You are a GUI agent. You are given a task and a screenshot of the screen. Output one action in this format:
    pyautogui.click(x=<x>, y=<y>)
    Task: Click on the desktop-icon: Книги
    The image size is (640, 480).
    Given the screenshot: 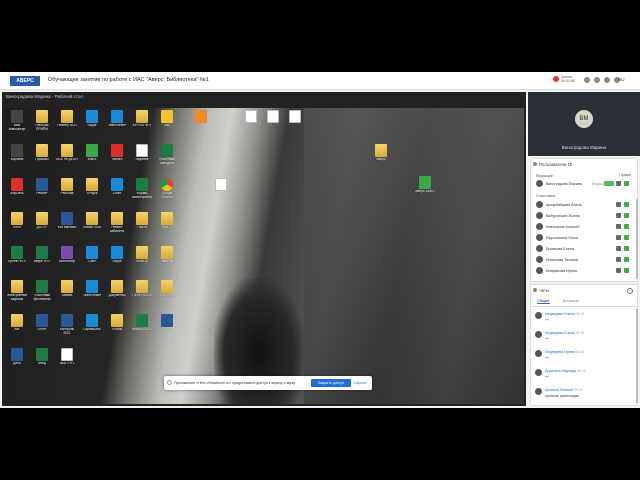 What is the action you would take?
    pyautogui.click(x=92, y=156)
    